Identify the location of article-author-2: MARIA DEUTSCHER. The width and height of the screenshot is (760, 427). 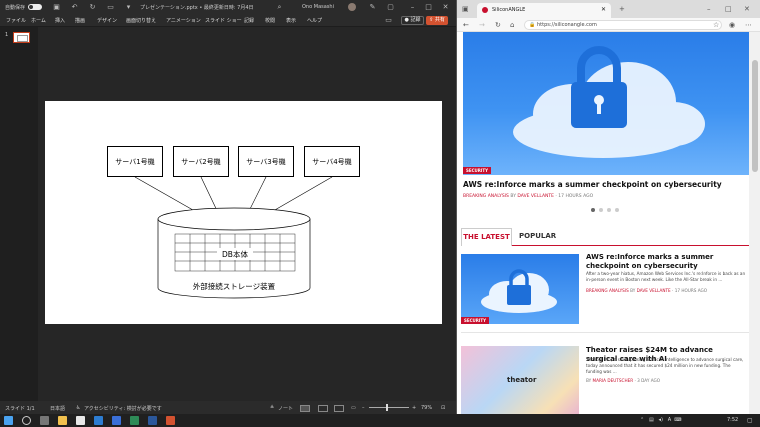
(613, 380).